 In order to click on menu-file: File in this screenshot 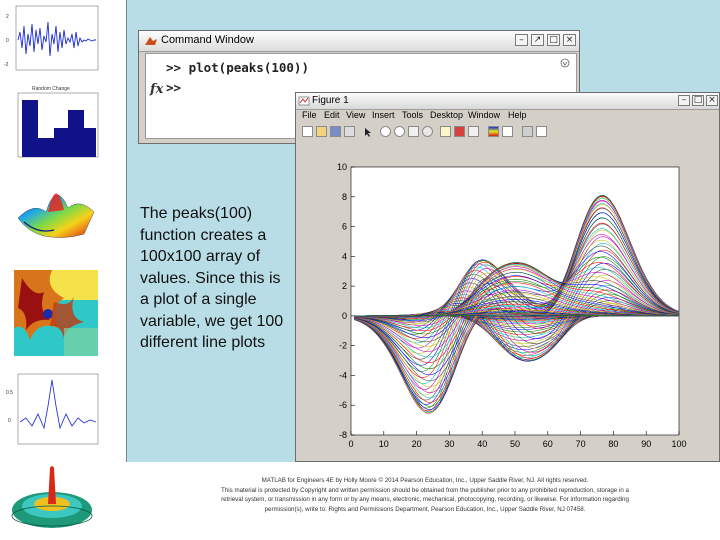, I will do `click(309, 115)`.